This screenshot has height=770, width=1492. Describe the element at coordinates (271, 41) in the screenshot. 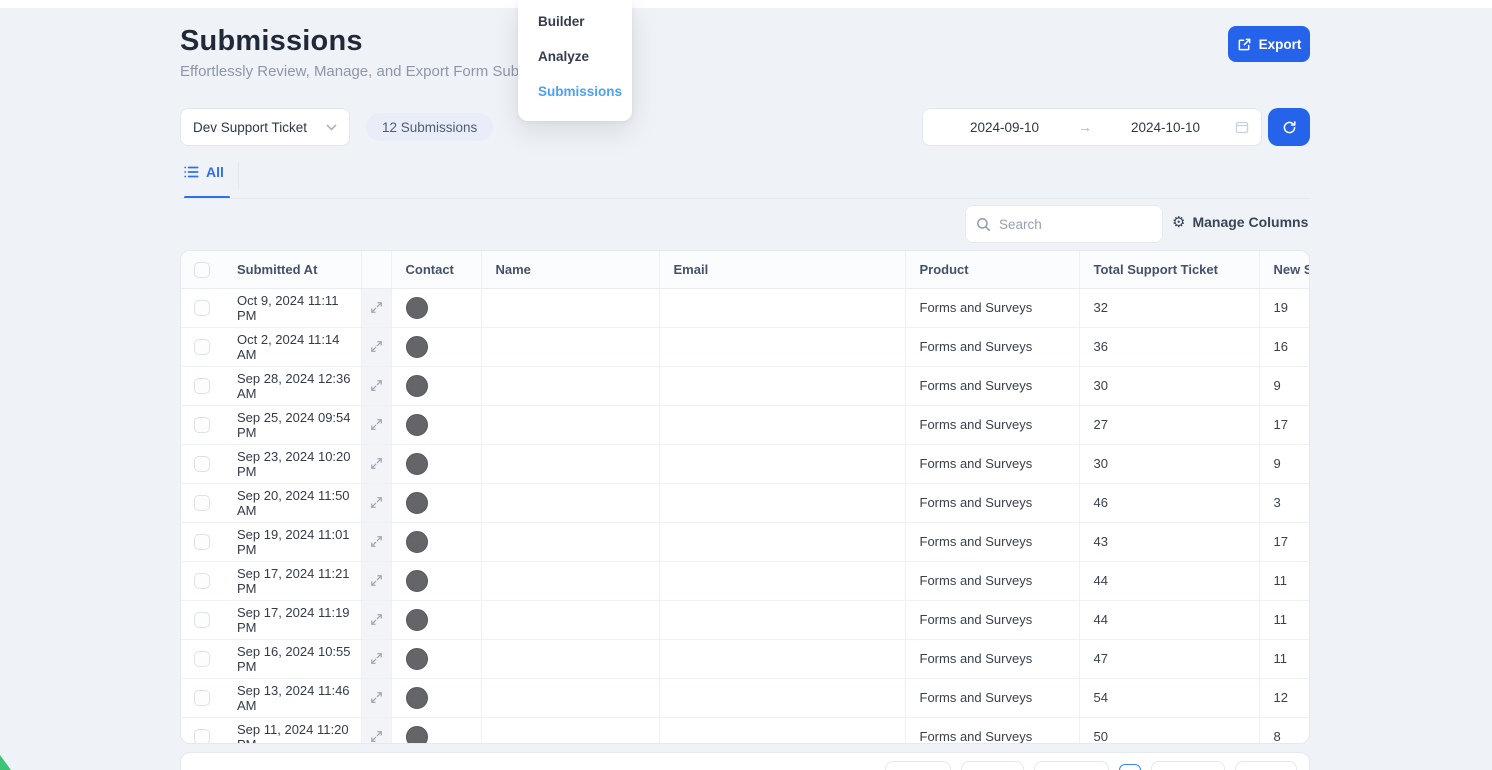

I see `page-title: Submissions` at that location.